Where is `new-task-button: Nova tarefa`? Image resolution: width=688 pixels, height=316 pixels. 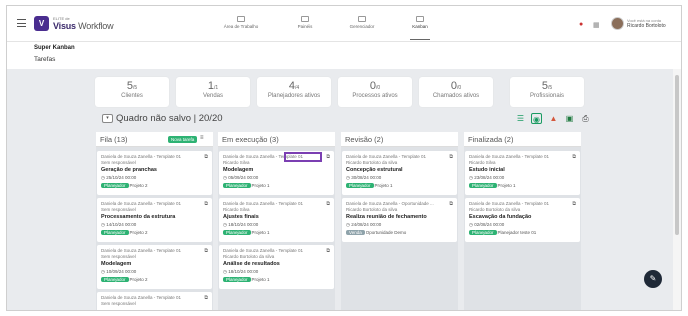 new-task-button: Nova tarefa is located at coordinates (183, 139).